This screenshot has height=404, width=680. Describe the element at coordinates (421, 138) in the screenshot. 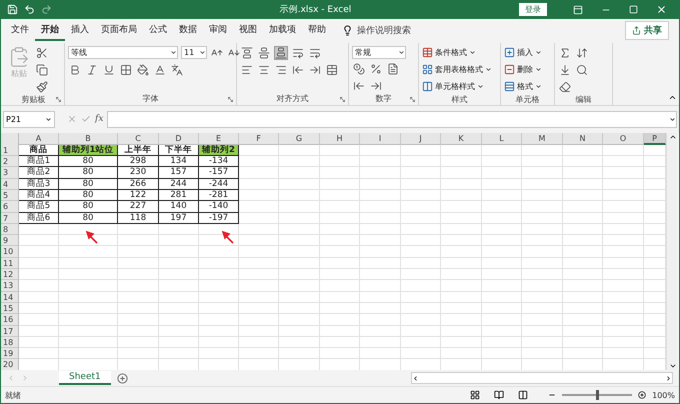

I see `column-header: J` at that location.